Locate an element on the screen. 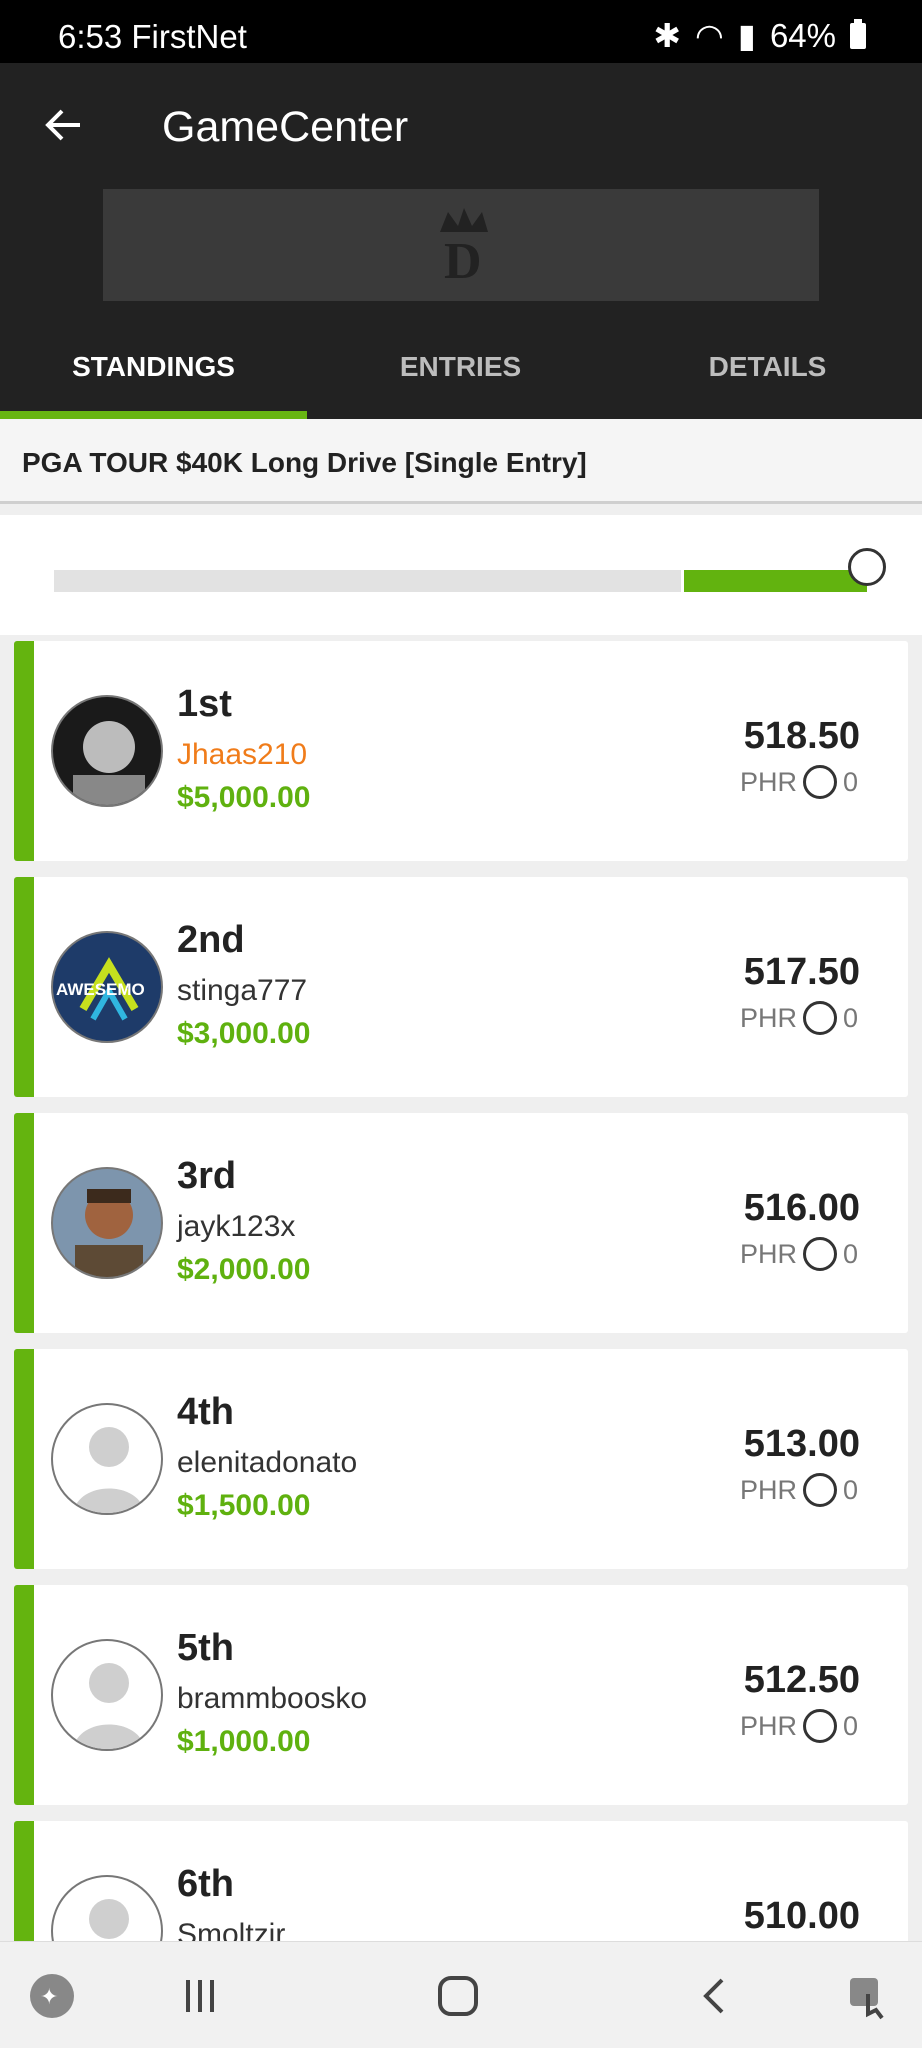 The width and height of the screenshot is (922, 2048). contest-name: PGA TOUR $40K Long Drive [Single Entry] is located at coordinates (461, 461).